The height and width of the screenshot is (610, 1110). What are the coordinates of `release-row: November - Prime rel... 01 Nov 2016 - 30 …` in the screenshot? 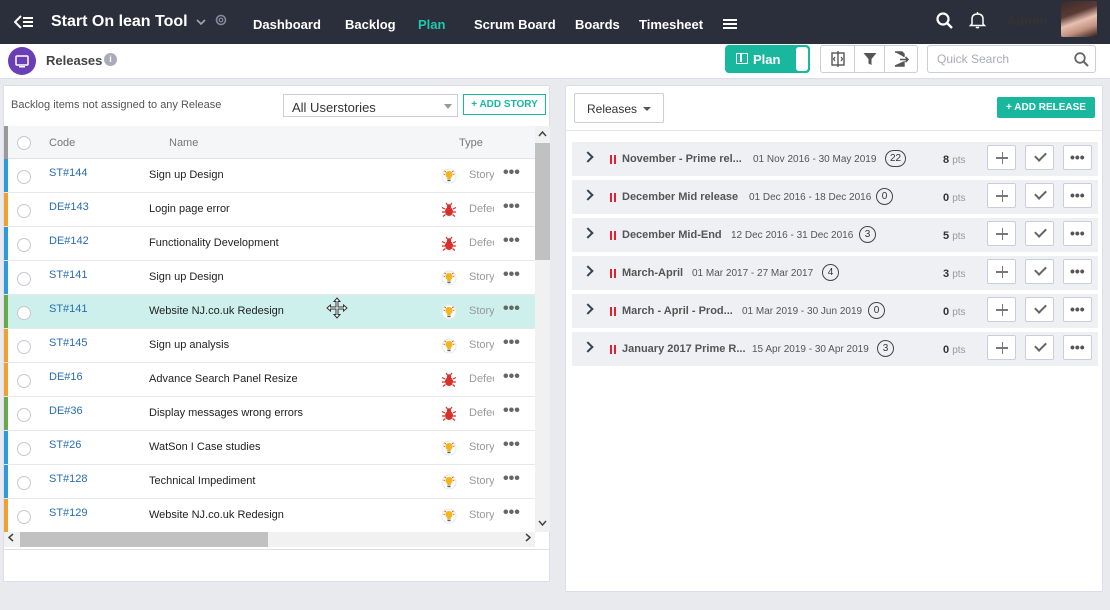 It's located at (835, 159).